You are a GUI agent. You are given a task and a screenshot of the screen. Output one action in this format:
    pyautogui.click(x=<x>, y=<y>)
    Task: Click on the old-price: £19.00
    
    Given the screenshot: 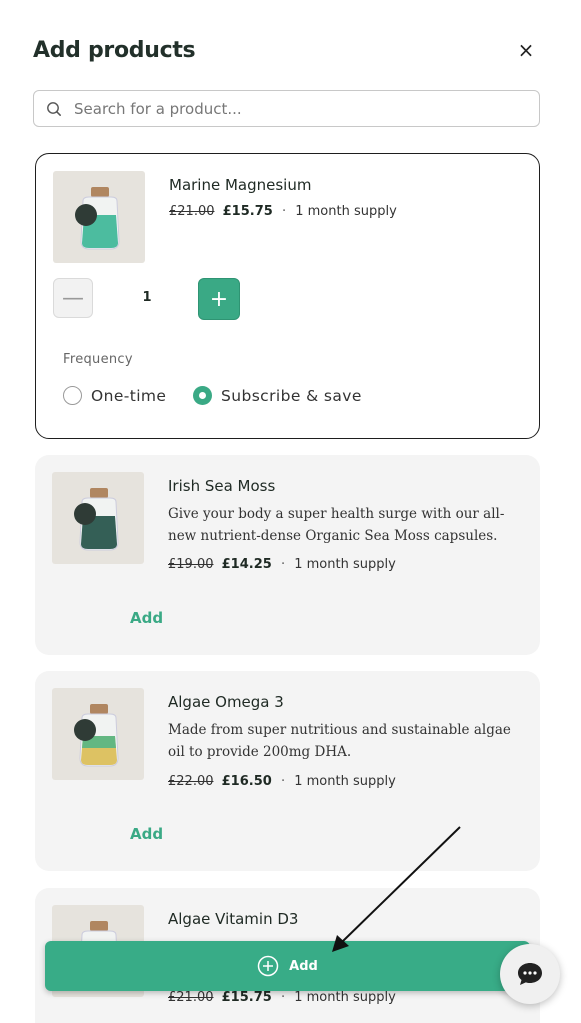 What is the action you would take?
    pyautogui.click(x=191, y=564)
    